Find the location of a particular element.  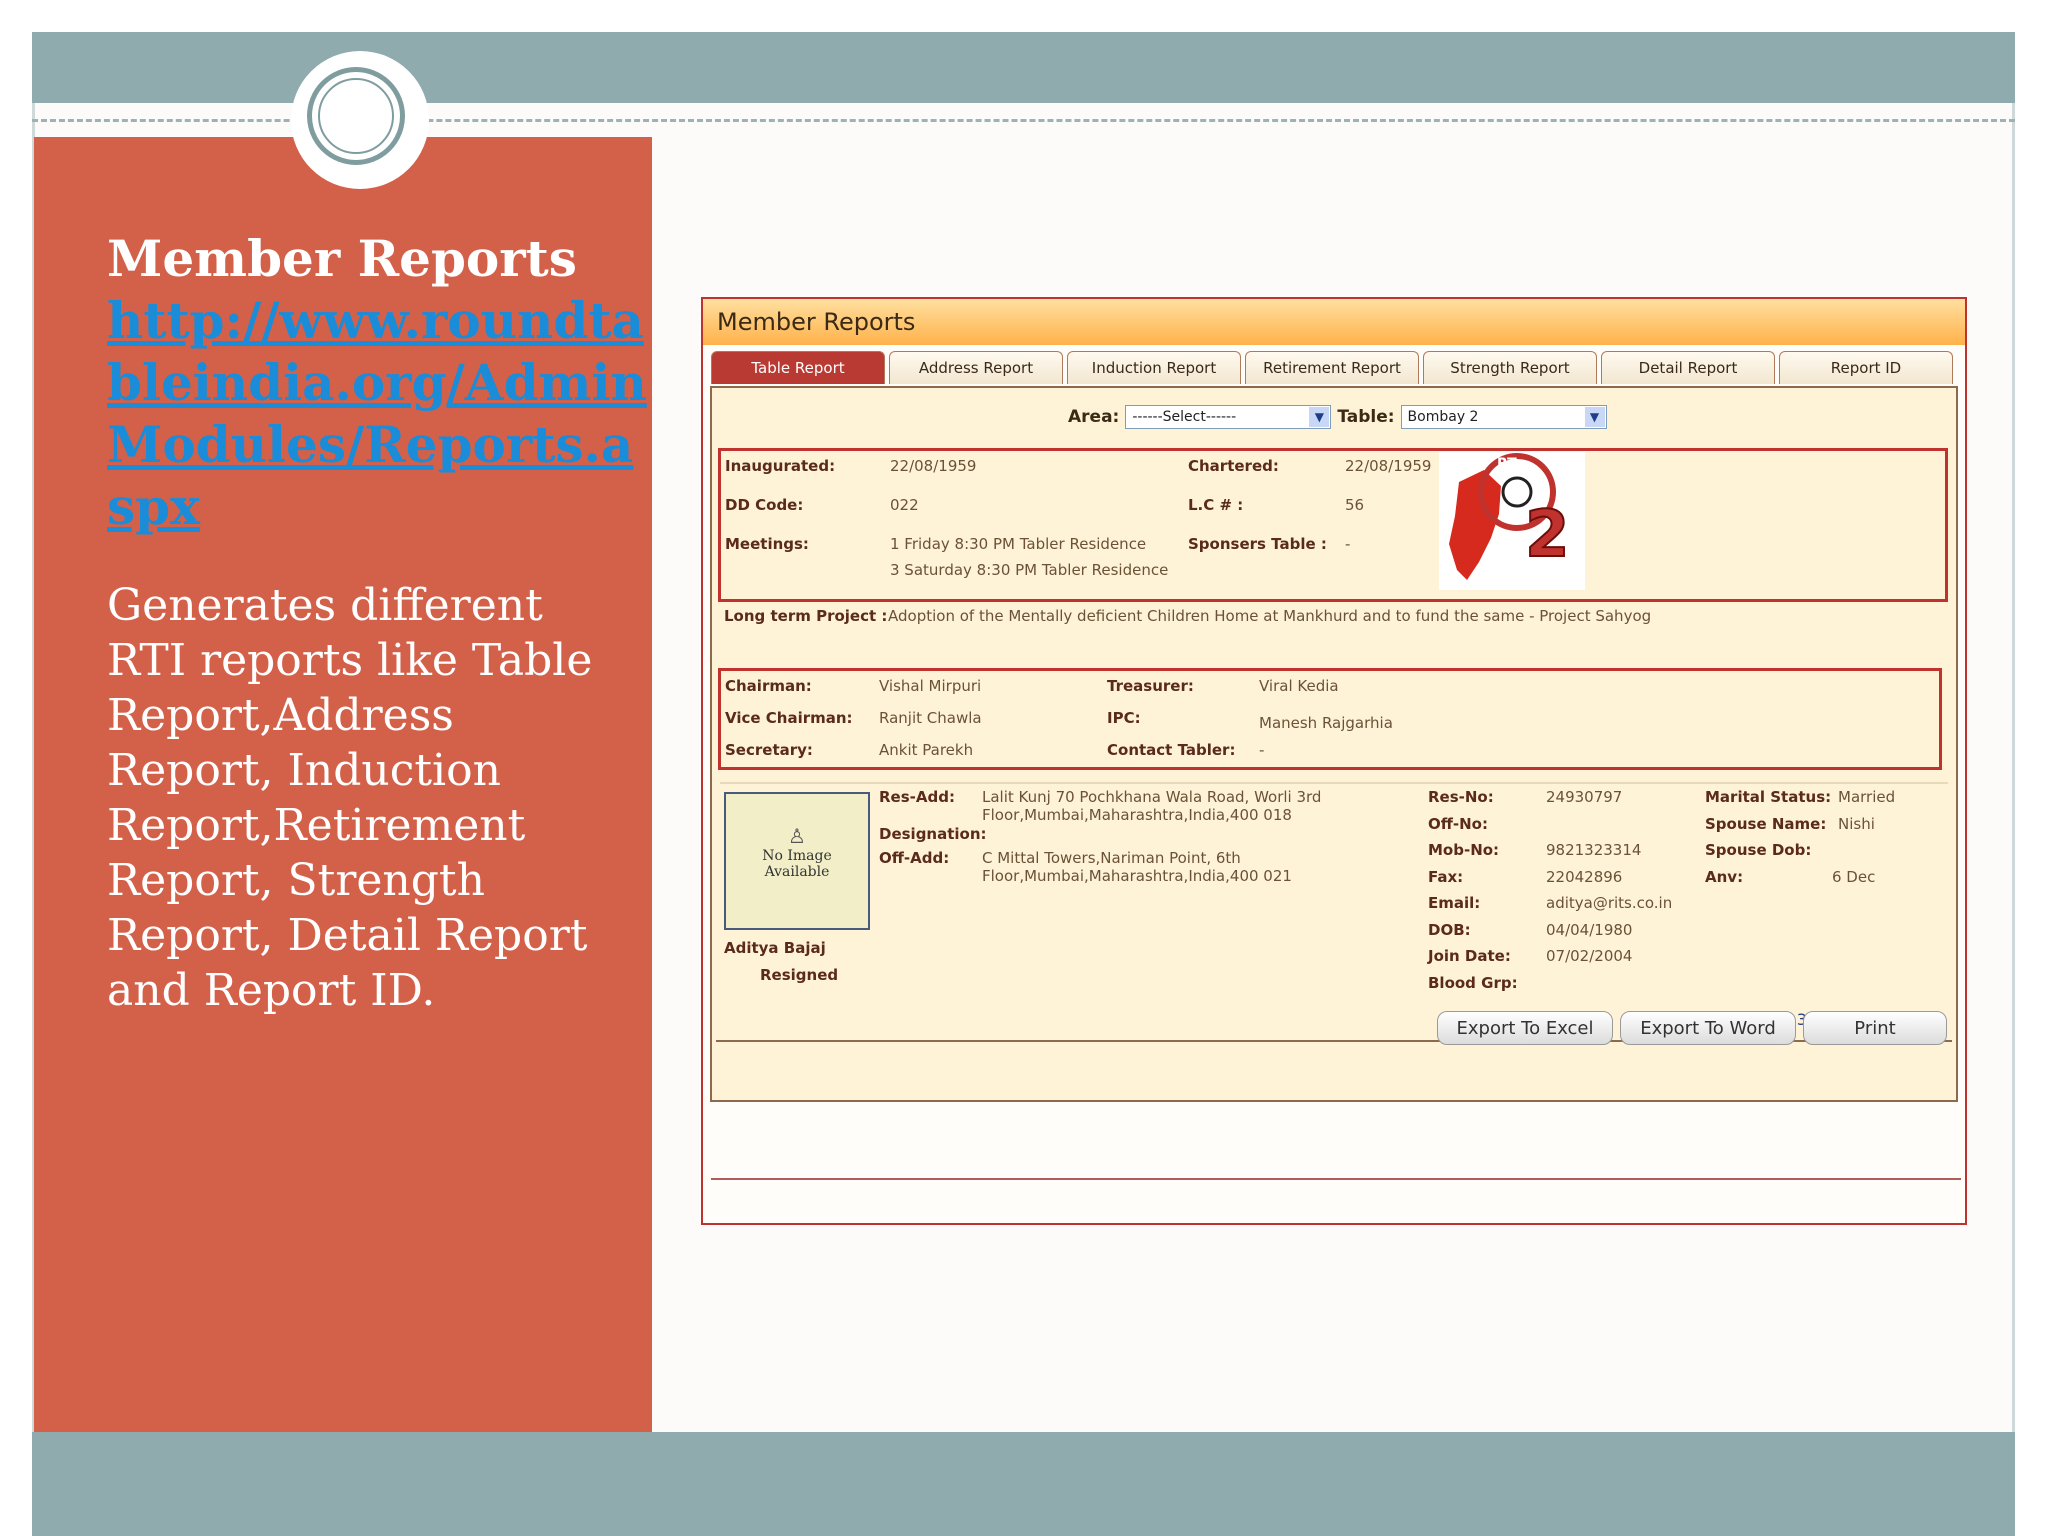

member-status: Resigned is located at coordinates (799, 975).